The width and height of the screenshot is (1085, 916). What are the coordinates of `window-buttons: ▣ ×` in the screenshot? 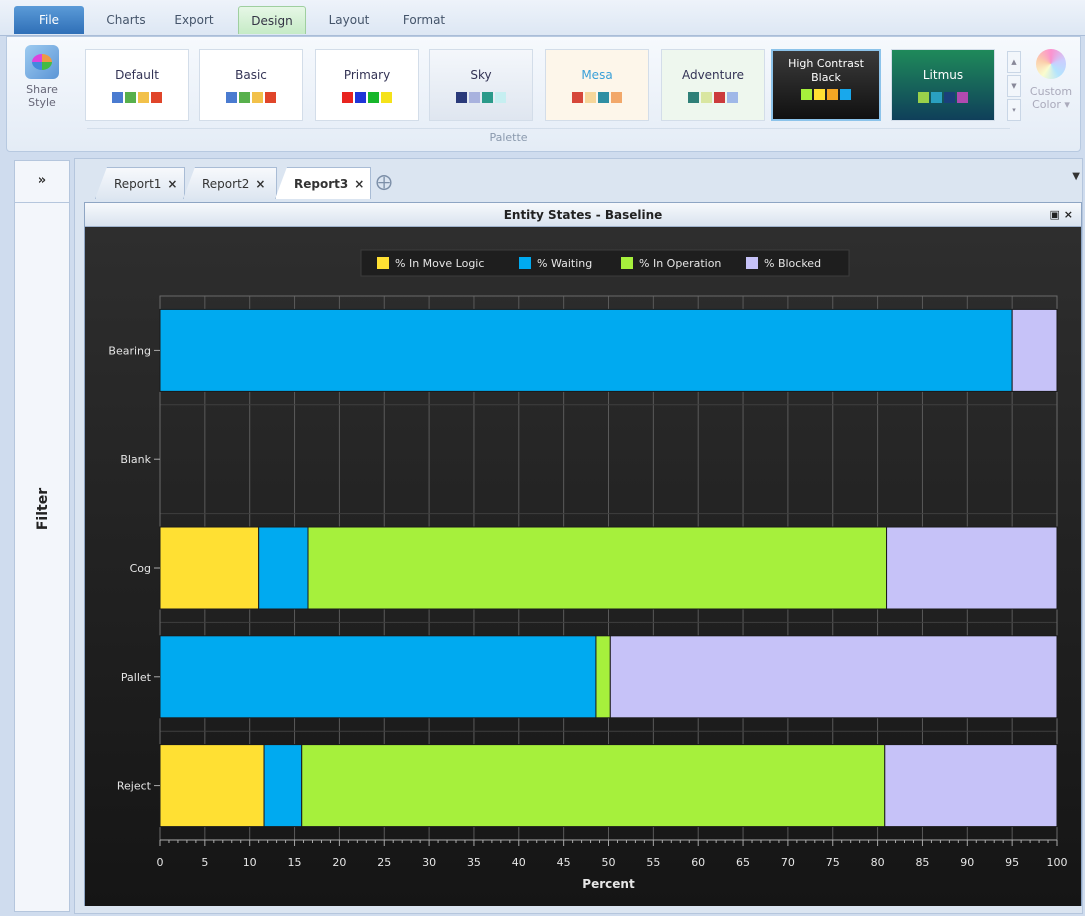 It's located at (1061, 215).